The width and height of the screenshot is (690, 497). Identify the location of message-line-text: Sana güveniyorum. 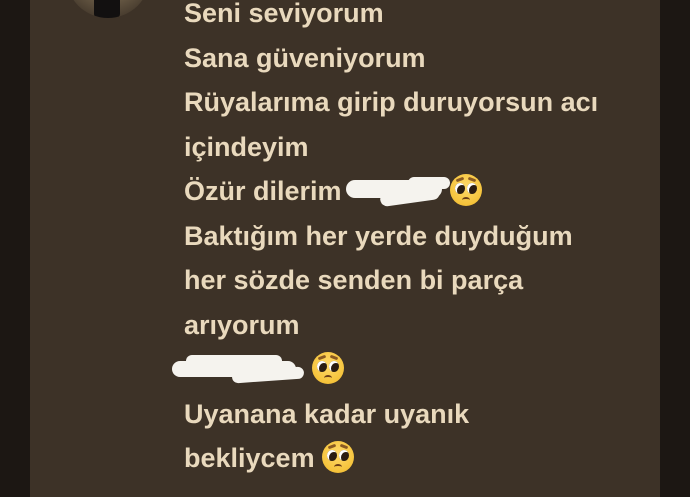
(305, 57).